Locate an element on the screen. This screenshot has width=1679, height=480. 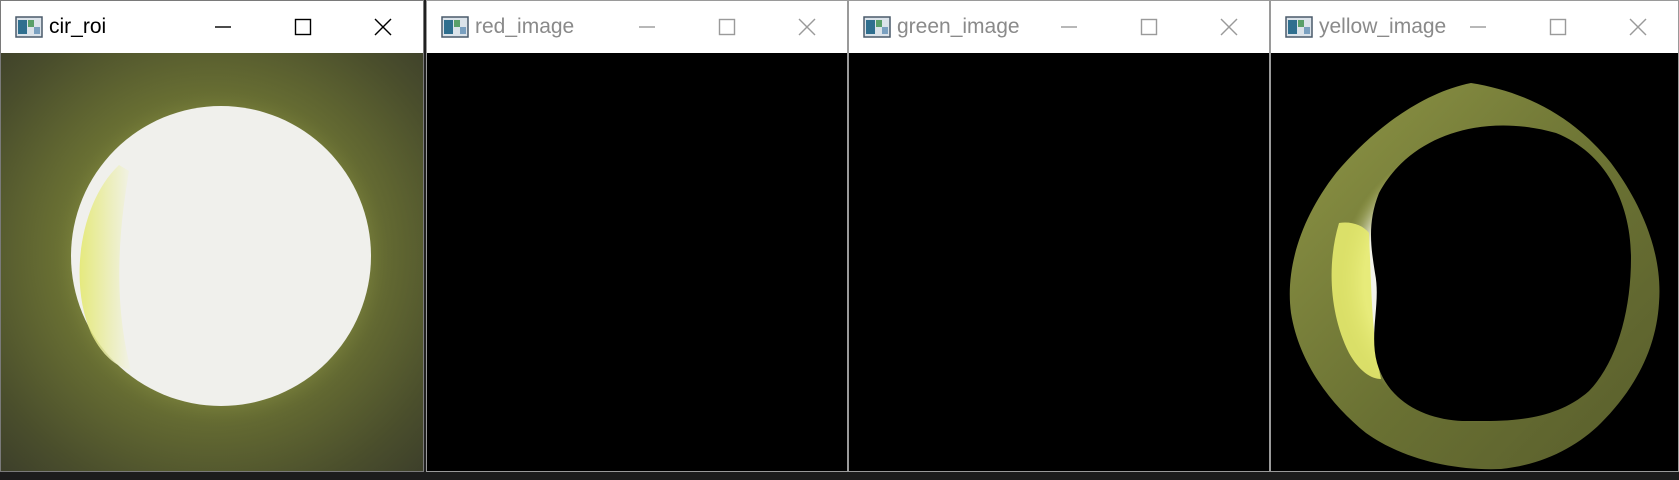
window-title: yellow_image is located at coordinates (1383, 26).